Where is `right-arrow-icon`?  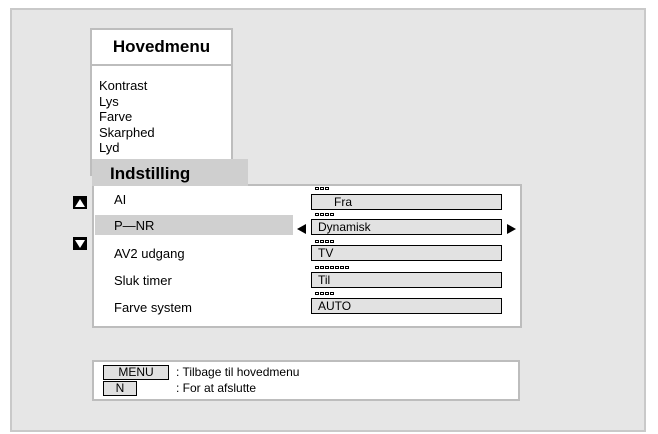
right-arrow-icon is located at coordinates (511, 230).